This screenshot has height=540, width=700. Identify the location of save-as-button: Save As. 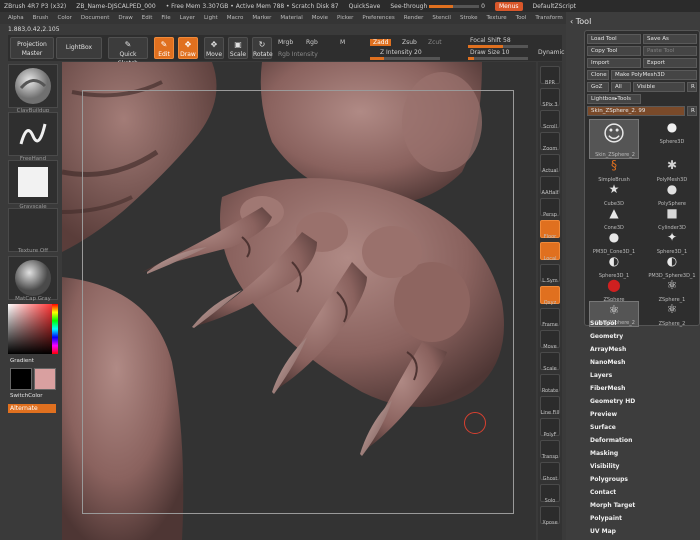
(670, 39).